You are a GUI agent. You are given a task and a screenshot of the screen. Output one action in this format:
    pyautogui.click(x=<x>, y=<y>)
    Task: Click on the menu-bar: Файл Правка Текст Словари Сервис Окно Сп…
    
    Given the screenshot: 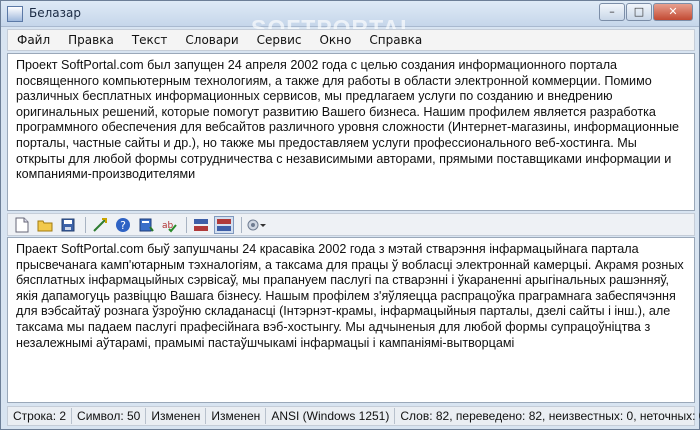 What is the action you would take?
    pyautogui.click(x=351, y=40)
    